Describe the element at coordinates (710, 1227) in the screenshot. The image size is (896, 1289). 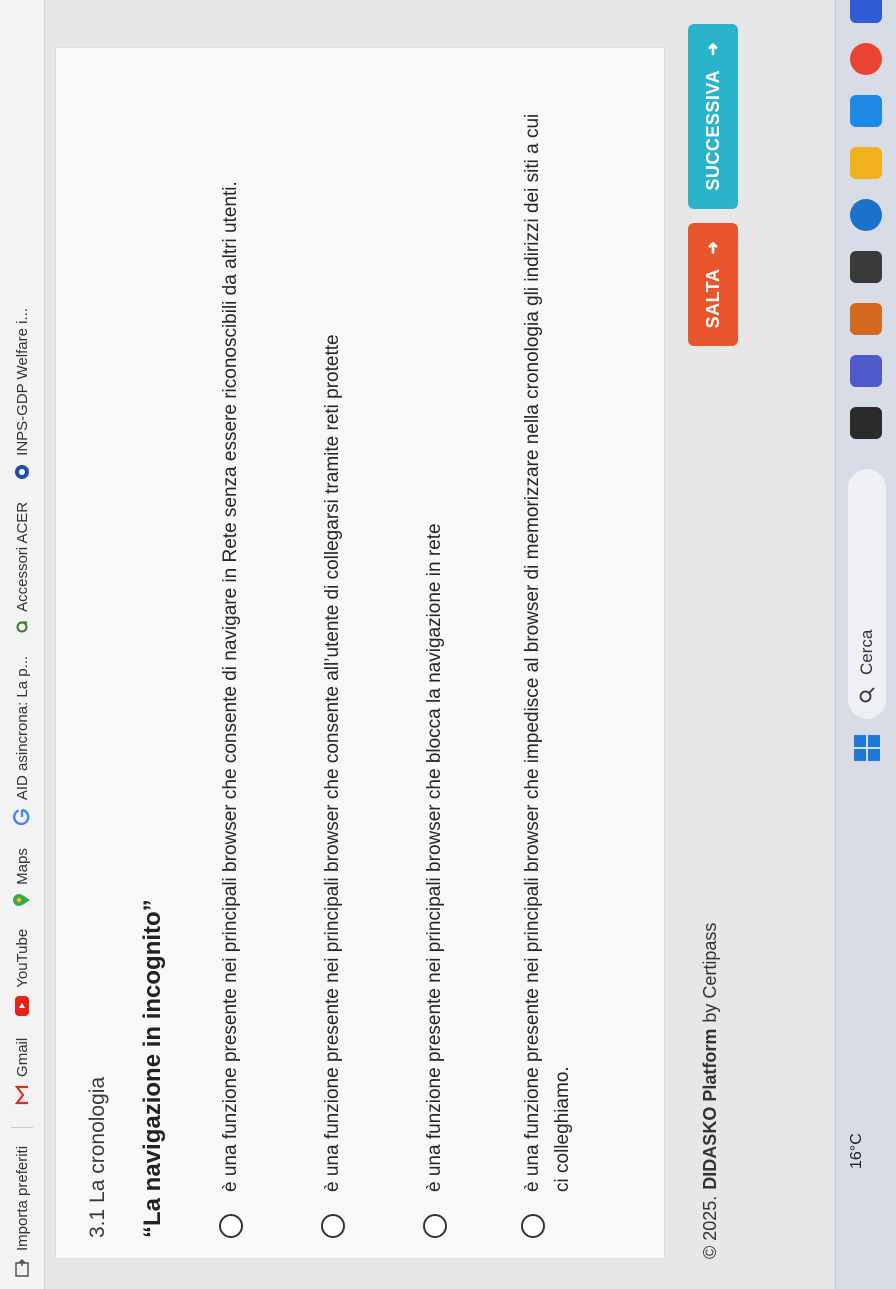
I see `copyright-text: © 2025.` at that location.